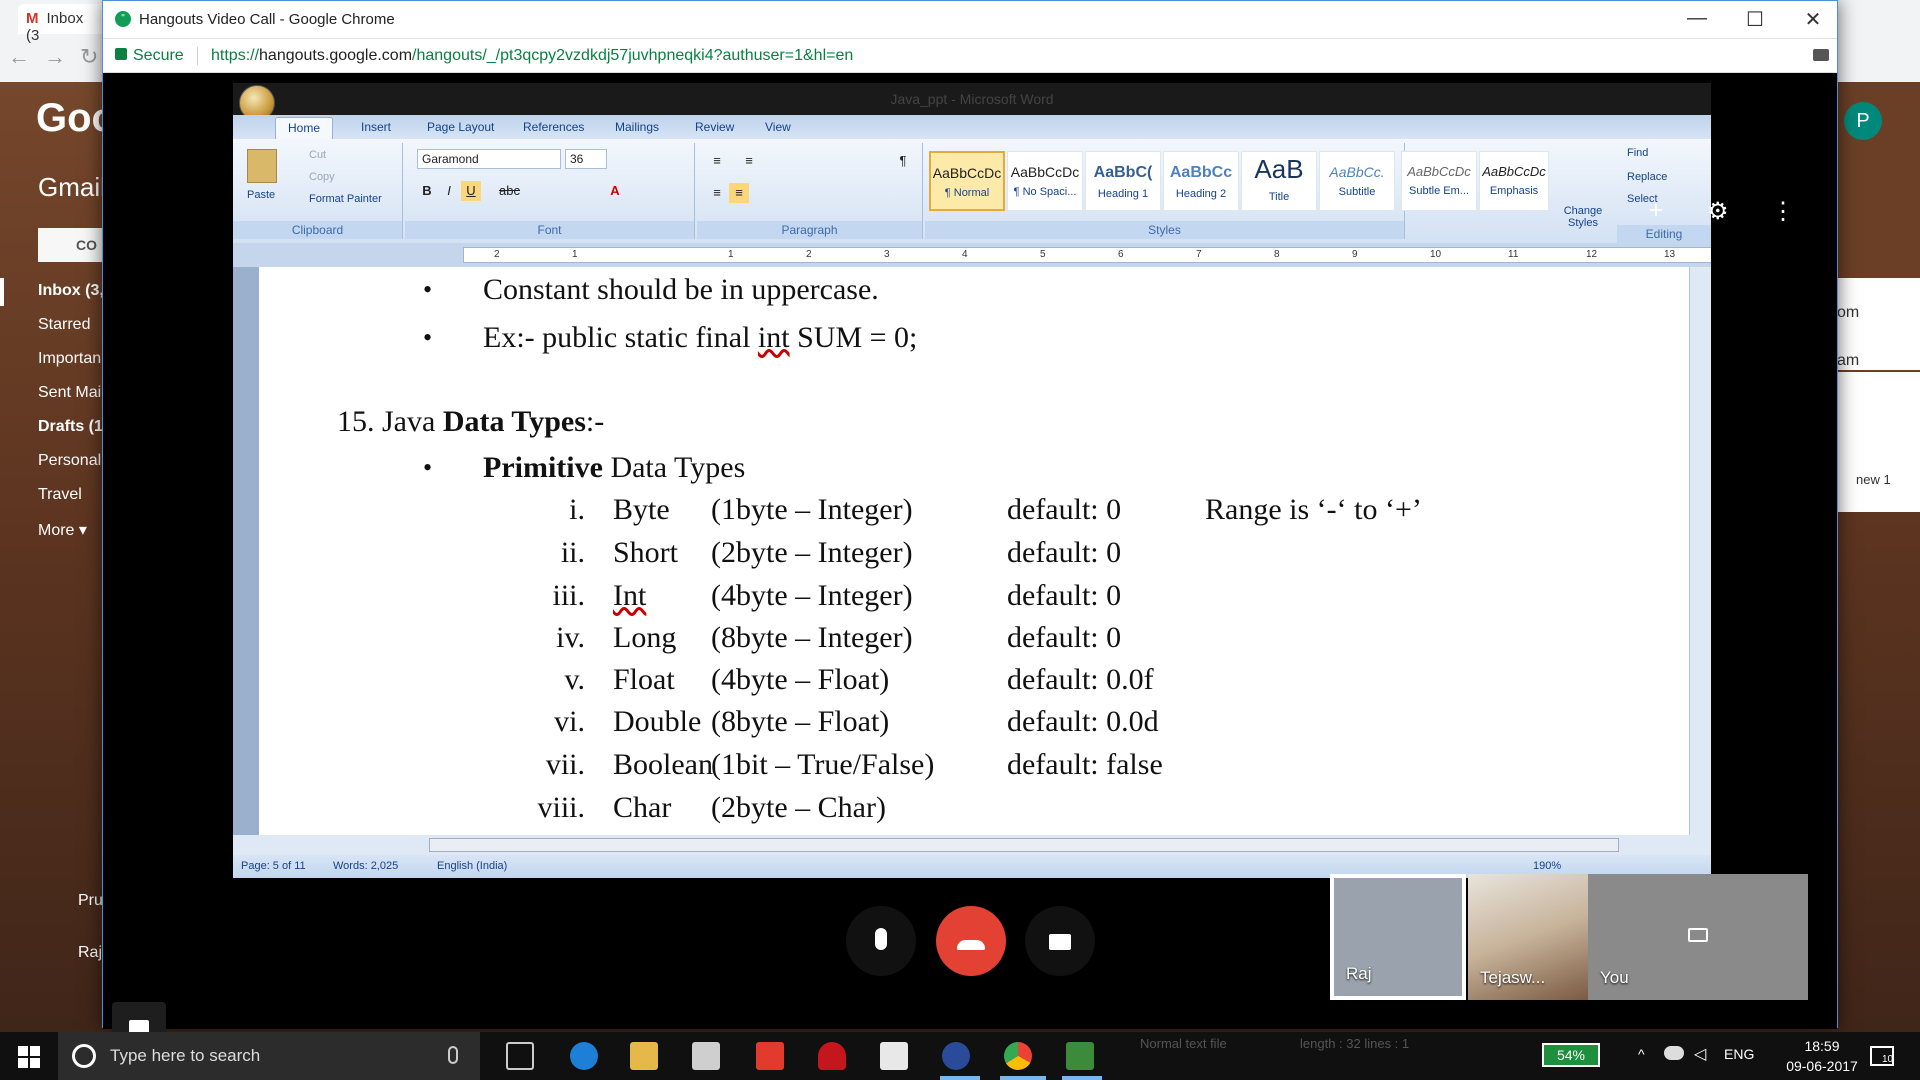  Describe the element at coordinates (1547, 866) in the screenshot. I see `zoom-level: 190%` at that location.